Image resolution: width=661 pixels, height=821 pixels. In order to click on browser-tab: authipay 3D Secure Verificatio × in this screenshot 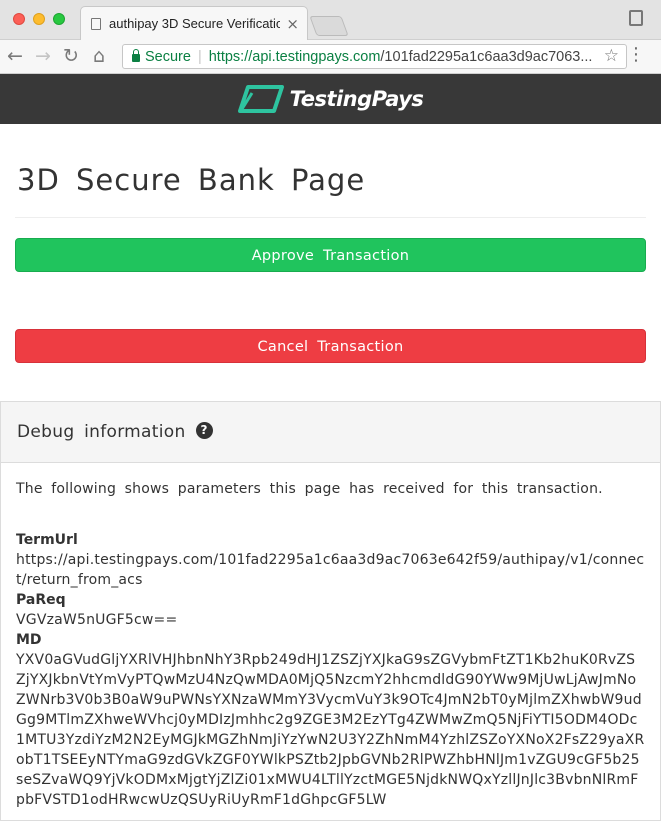, I will do `click(194, 23)`.